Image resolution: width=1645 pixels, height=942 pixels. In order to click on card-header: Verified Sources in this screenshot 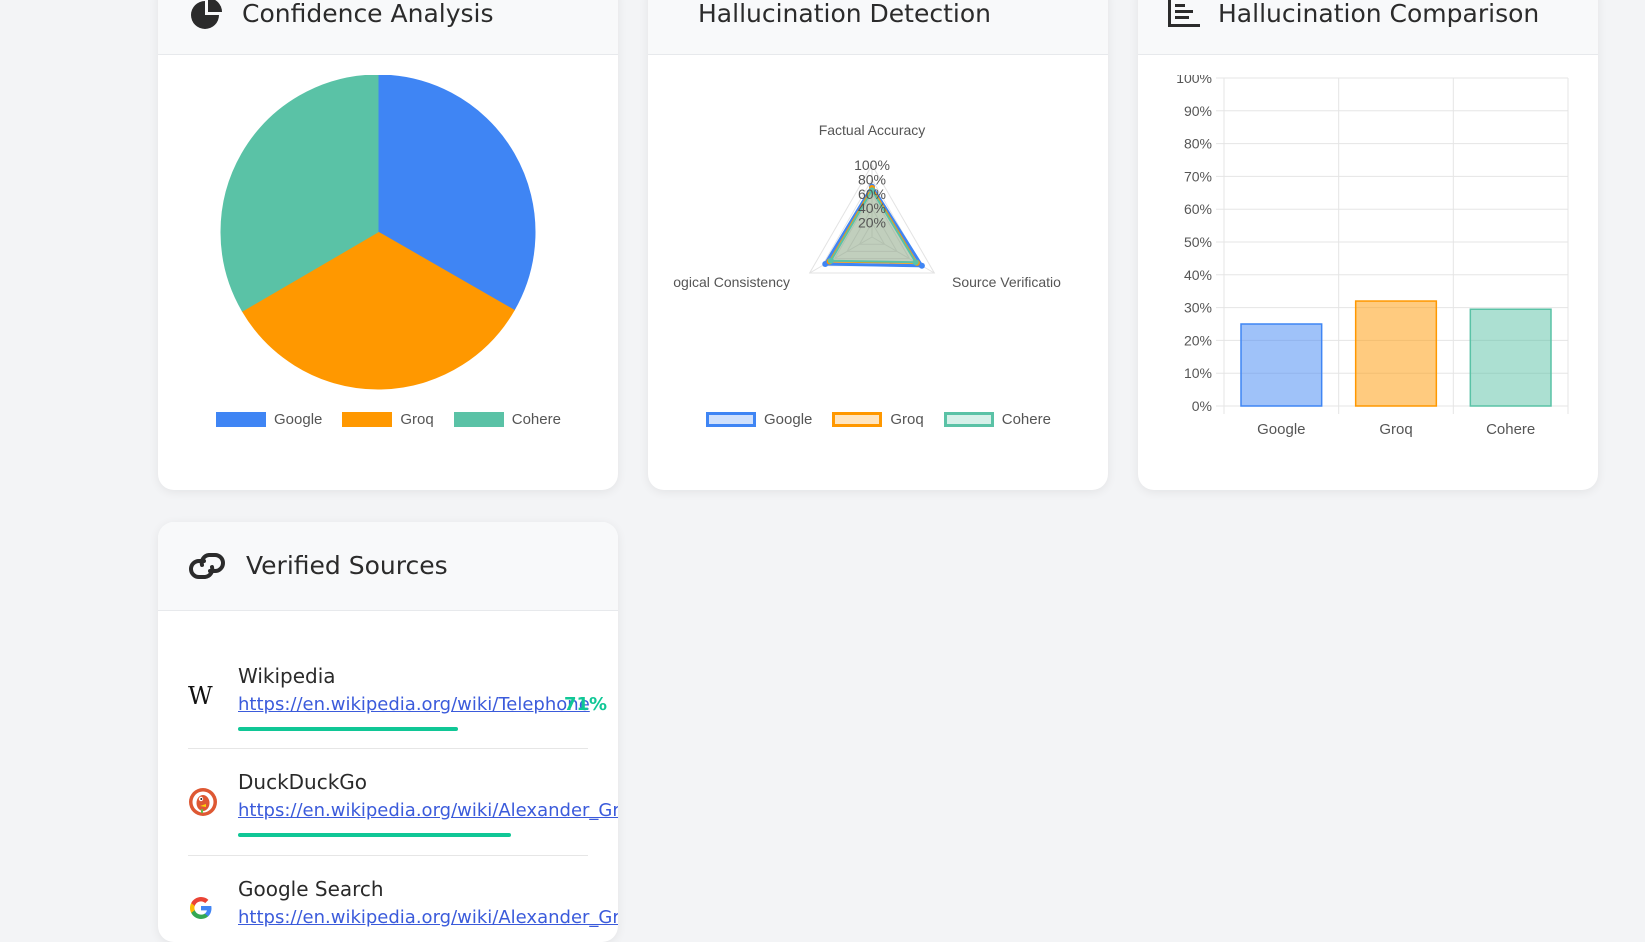, I will do `click(388, 566)`.